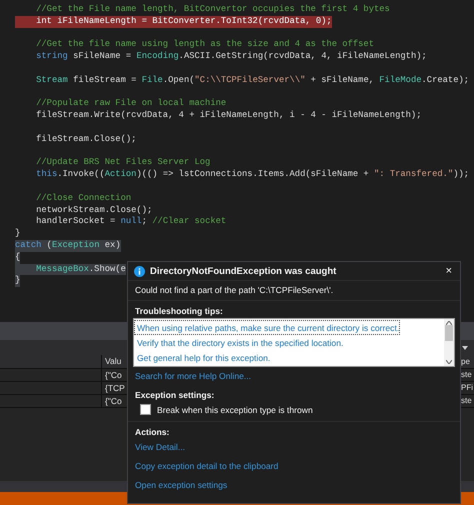 This screenshot has width=474, height=505. Describe the element at coordinates (449, 271) in the screenshot. I see `close-button: ×` at that location.